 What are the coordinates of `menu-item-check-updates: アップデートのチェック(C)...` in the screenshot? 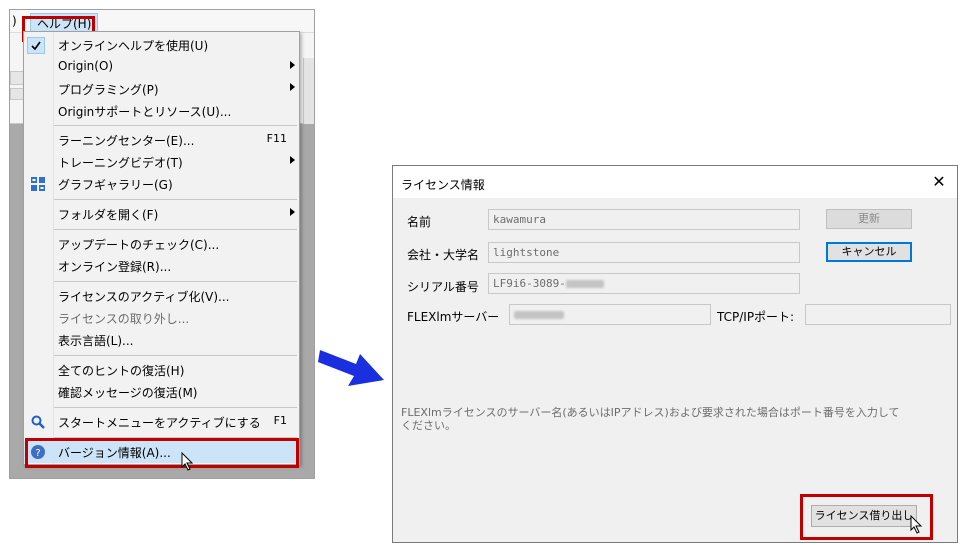 It's located at (161, 244).